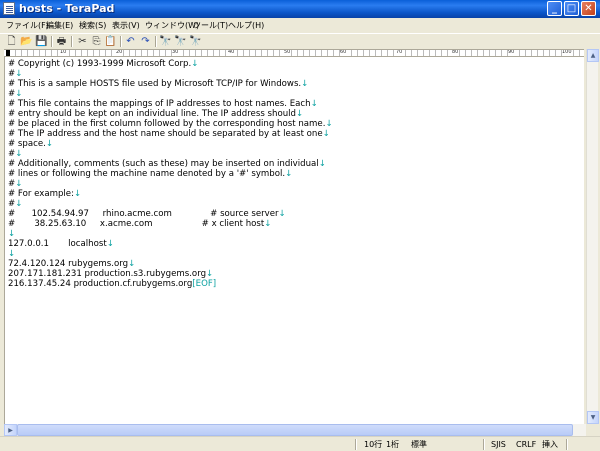 The height and width of the screenshot is (451, 600). Describe the element at coordinates (592, 430) in the screenshot. I see `scrollbar-corner` at that location.